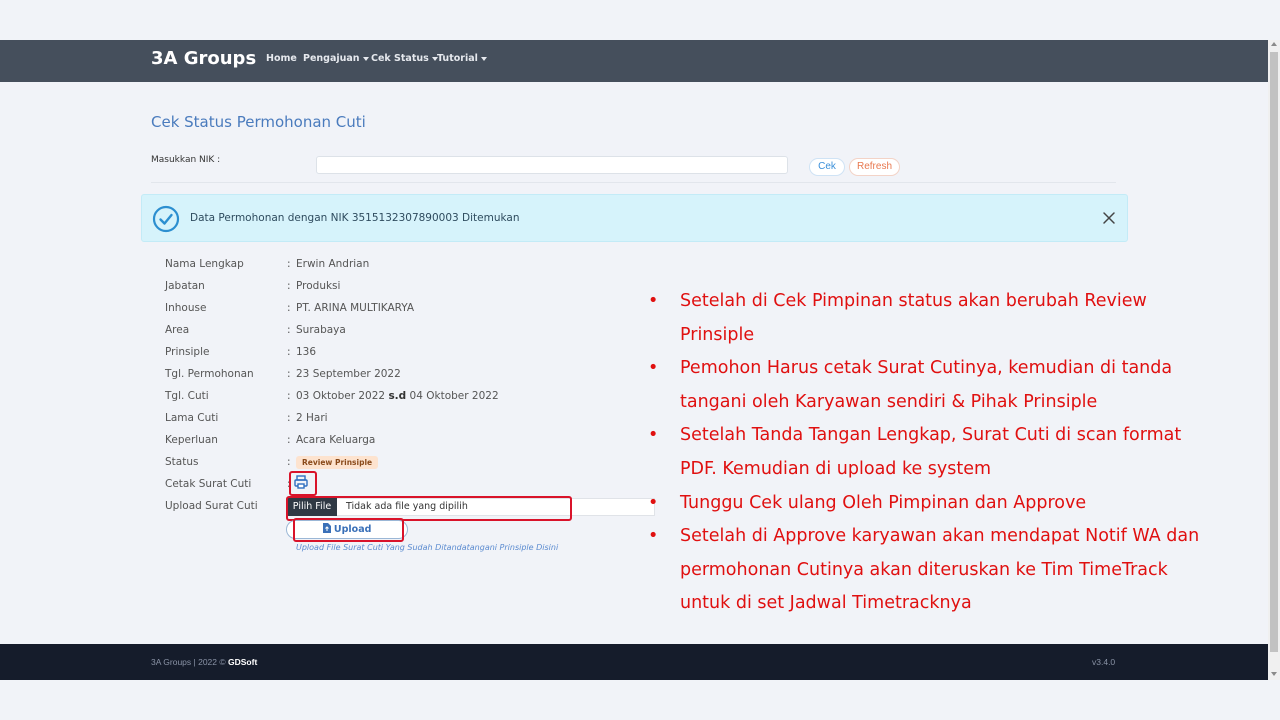 The width and height of the screenshot is (1280, 720). What do you see at coordinates (462, 58) in the screenshot?
I see `nav-tutorial: Tutorial` at bounding box center [462, 58].